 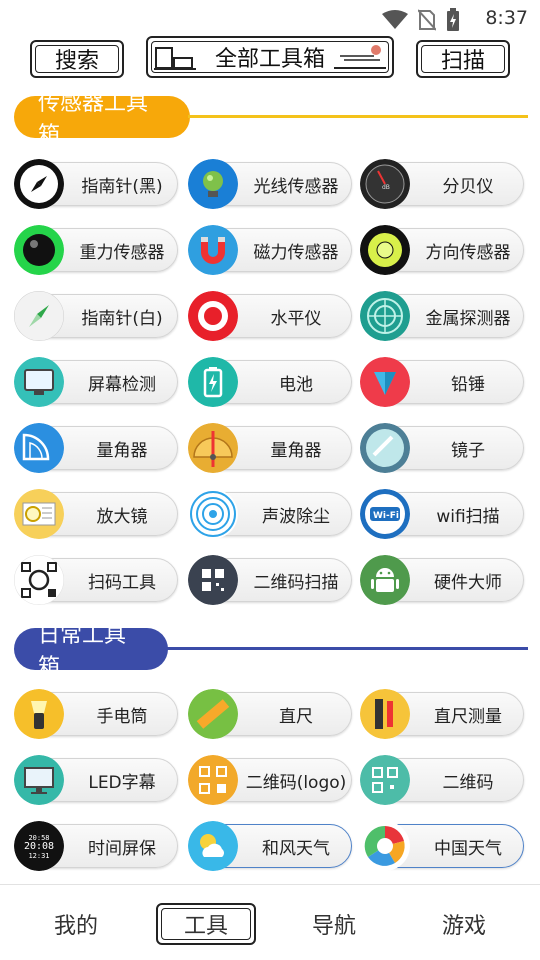 What do you see at coordinates (468, 186) in the screenshot?
I see `tool-label: 分贝仪` at bounding box center [468, 186].